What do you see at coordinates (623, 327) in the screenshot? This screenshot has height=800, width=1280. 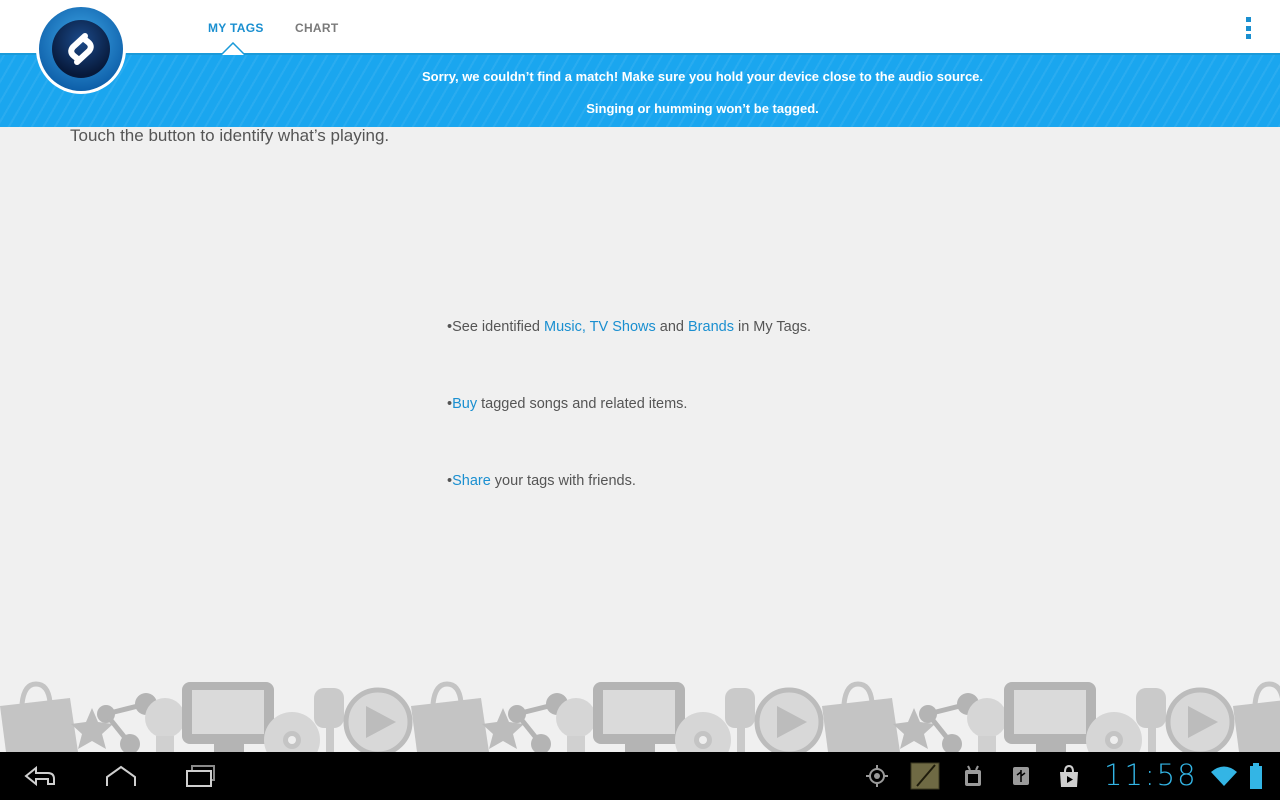 I see `tv-shows-link: TV Shows` at bounding box center [623, 327].